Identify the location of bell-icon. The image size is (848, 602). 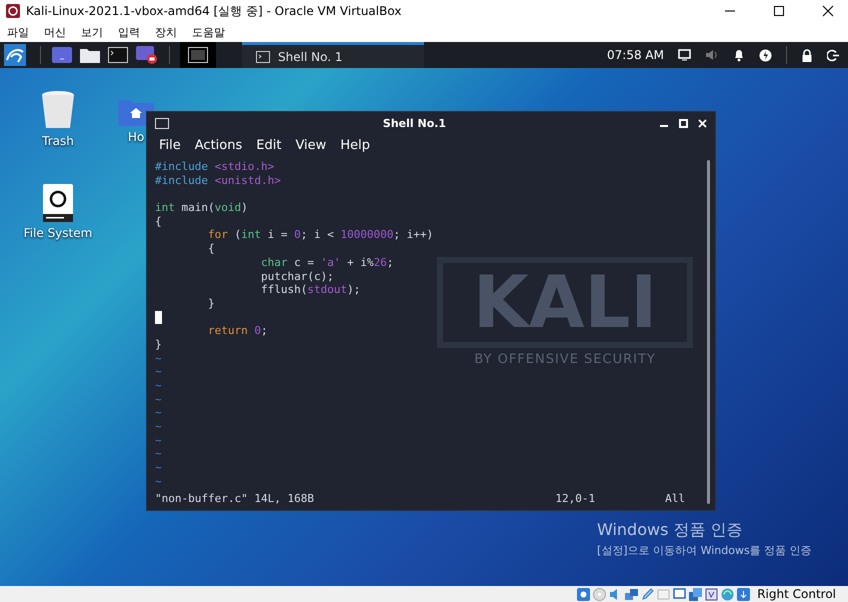
(739, 55).